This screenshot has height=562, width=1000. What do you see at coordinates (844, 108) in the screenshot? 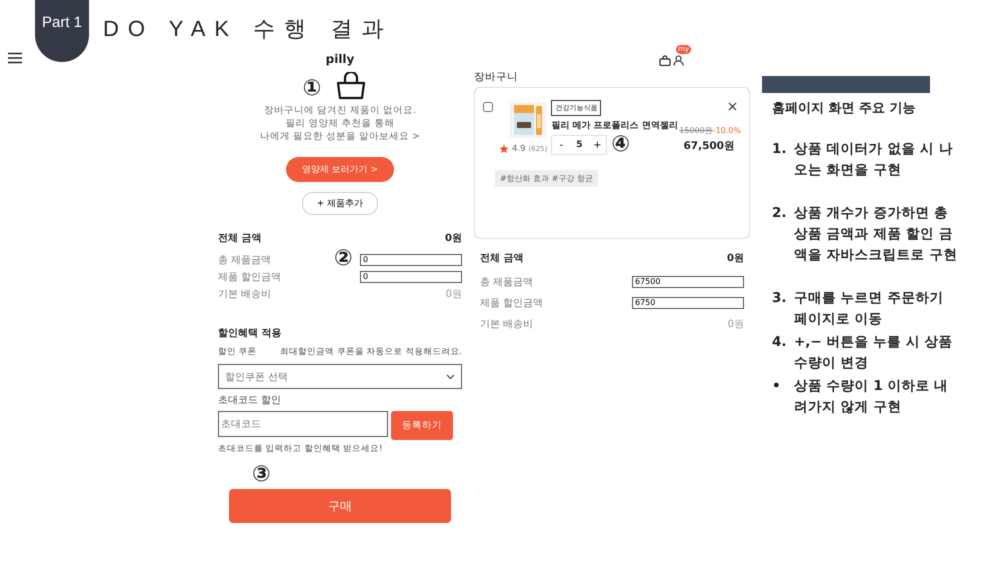
I see `notes-heading: 홈페이지 화면 주요 기능` at bounding box center [844, 108].